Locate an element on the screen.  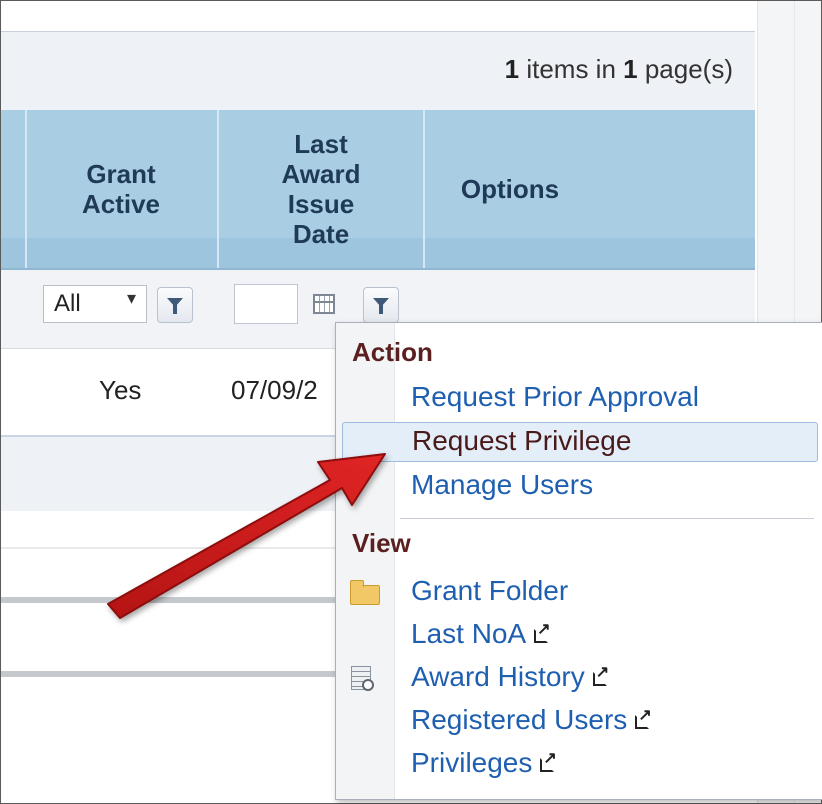
pager-bar: 1 items in 1 page(s) is located at coordinates (378, 71).